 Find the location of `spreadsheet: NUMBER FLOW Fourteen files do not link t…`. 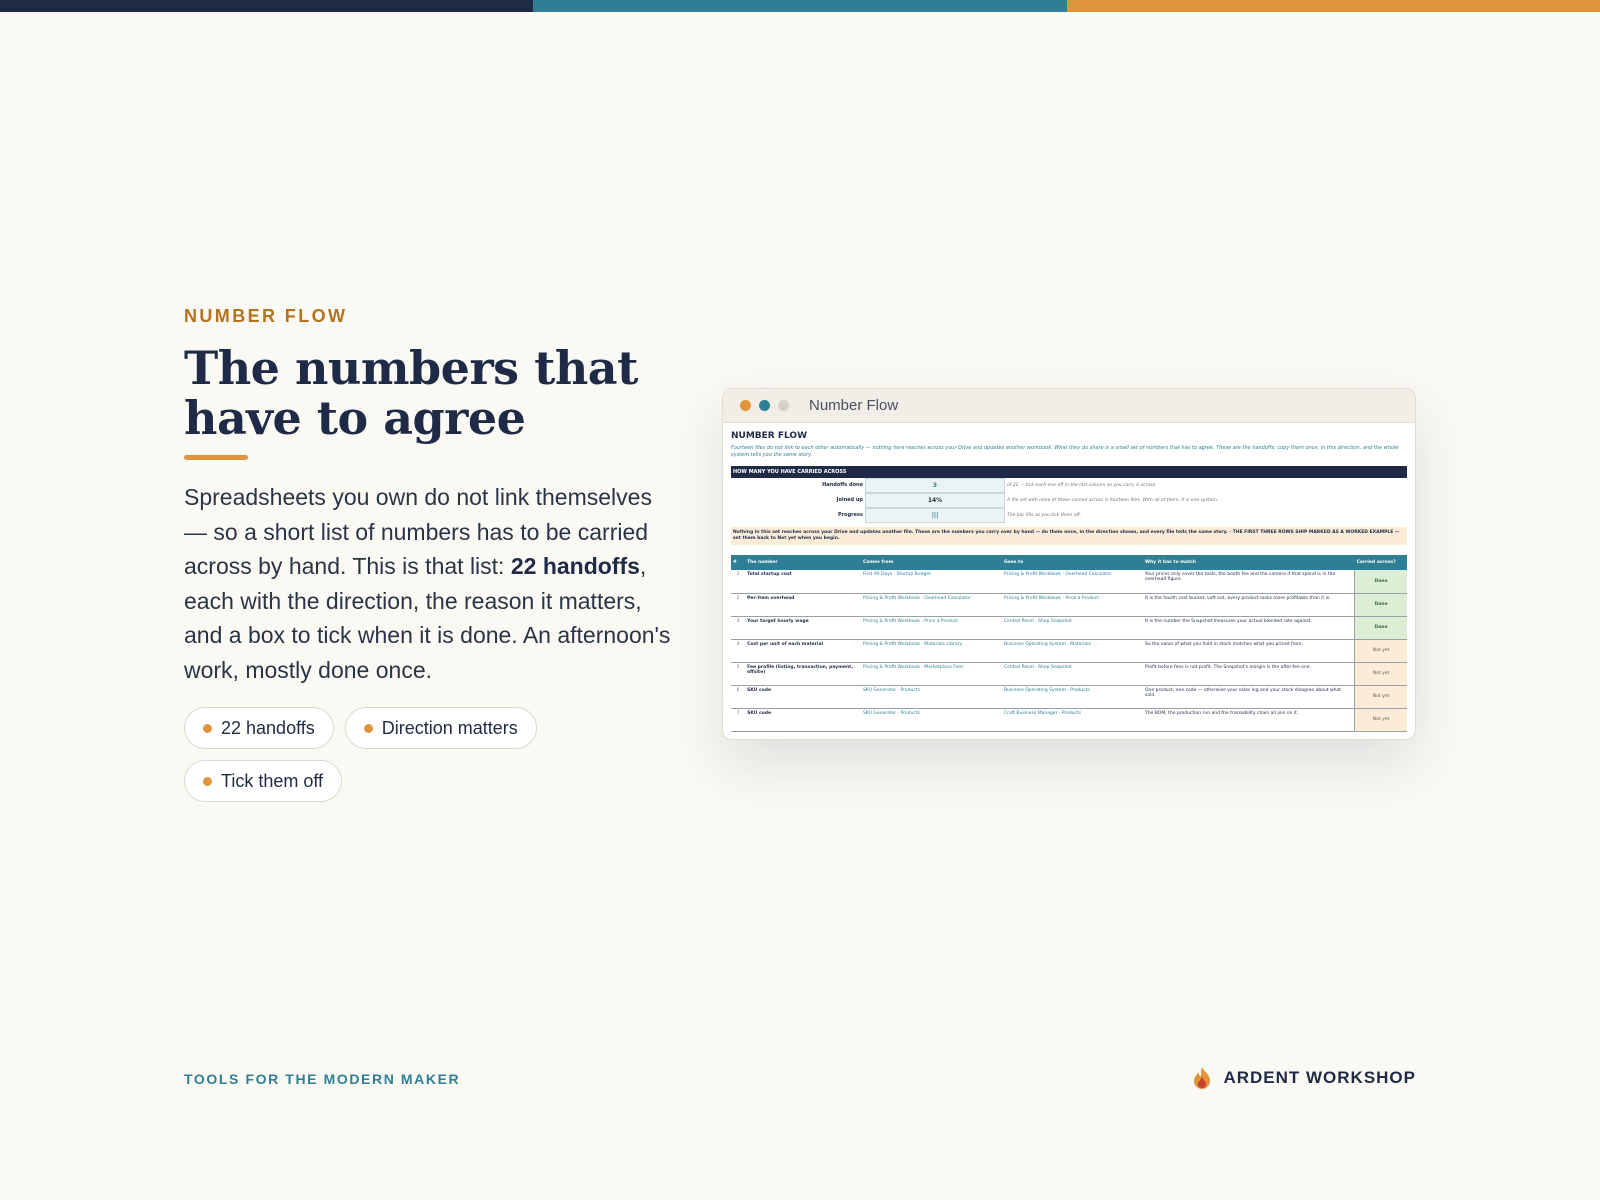

spreadsheet: NUMBER FLOW Fourteen files do not link t… is located at coordinates (1069, 577).